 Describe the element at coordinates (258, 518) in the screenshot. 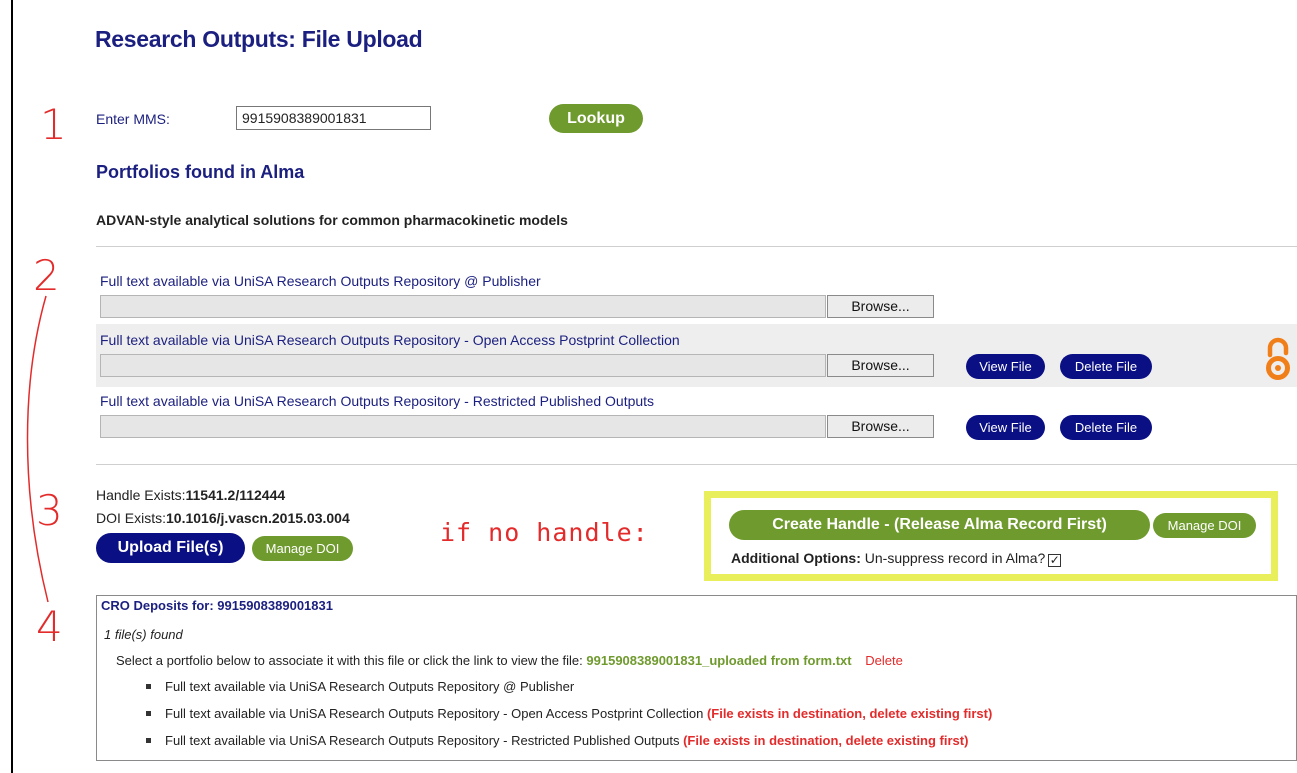

I see `doi-value: 10.1016/j.vascn.2015.03.004` at that location.